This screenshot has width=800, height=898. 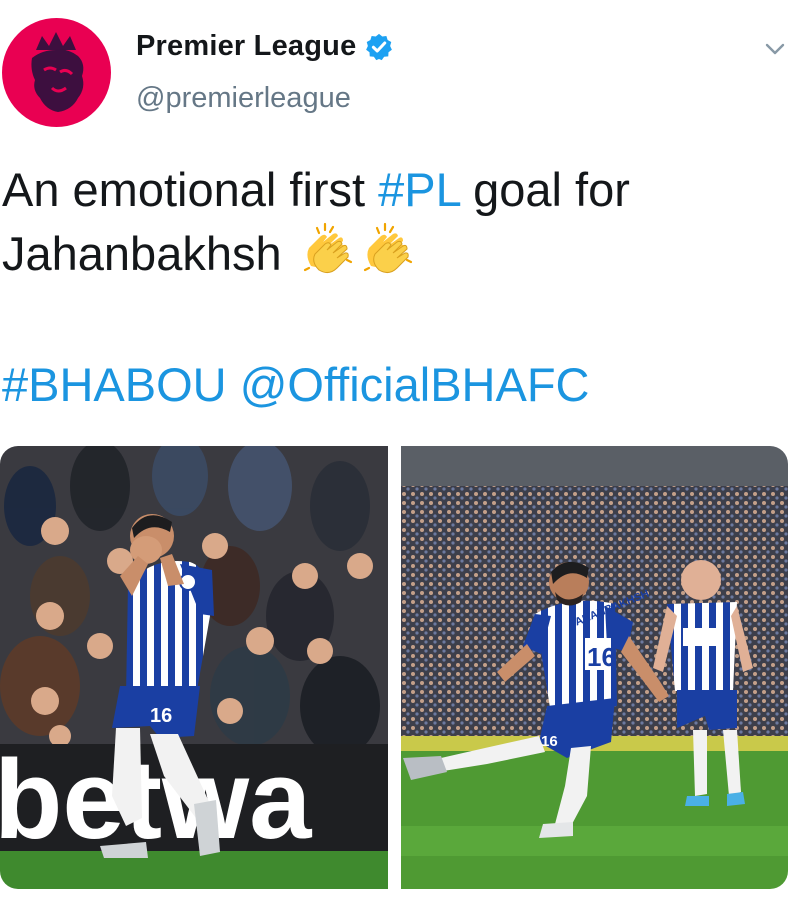 I want to click on ad-board-text: betwa, so click(x=156, y=799).